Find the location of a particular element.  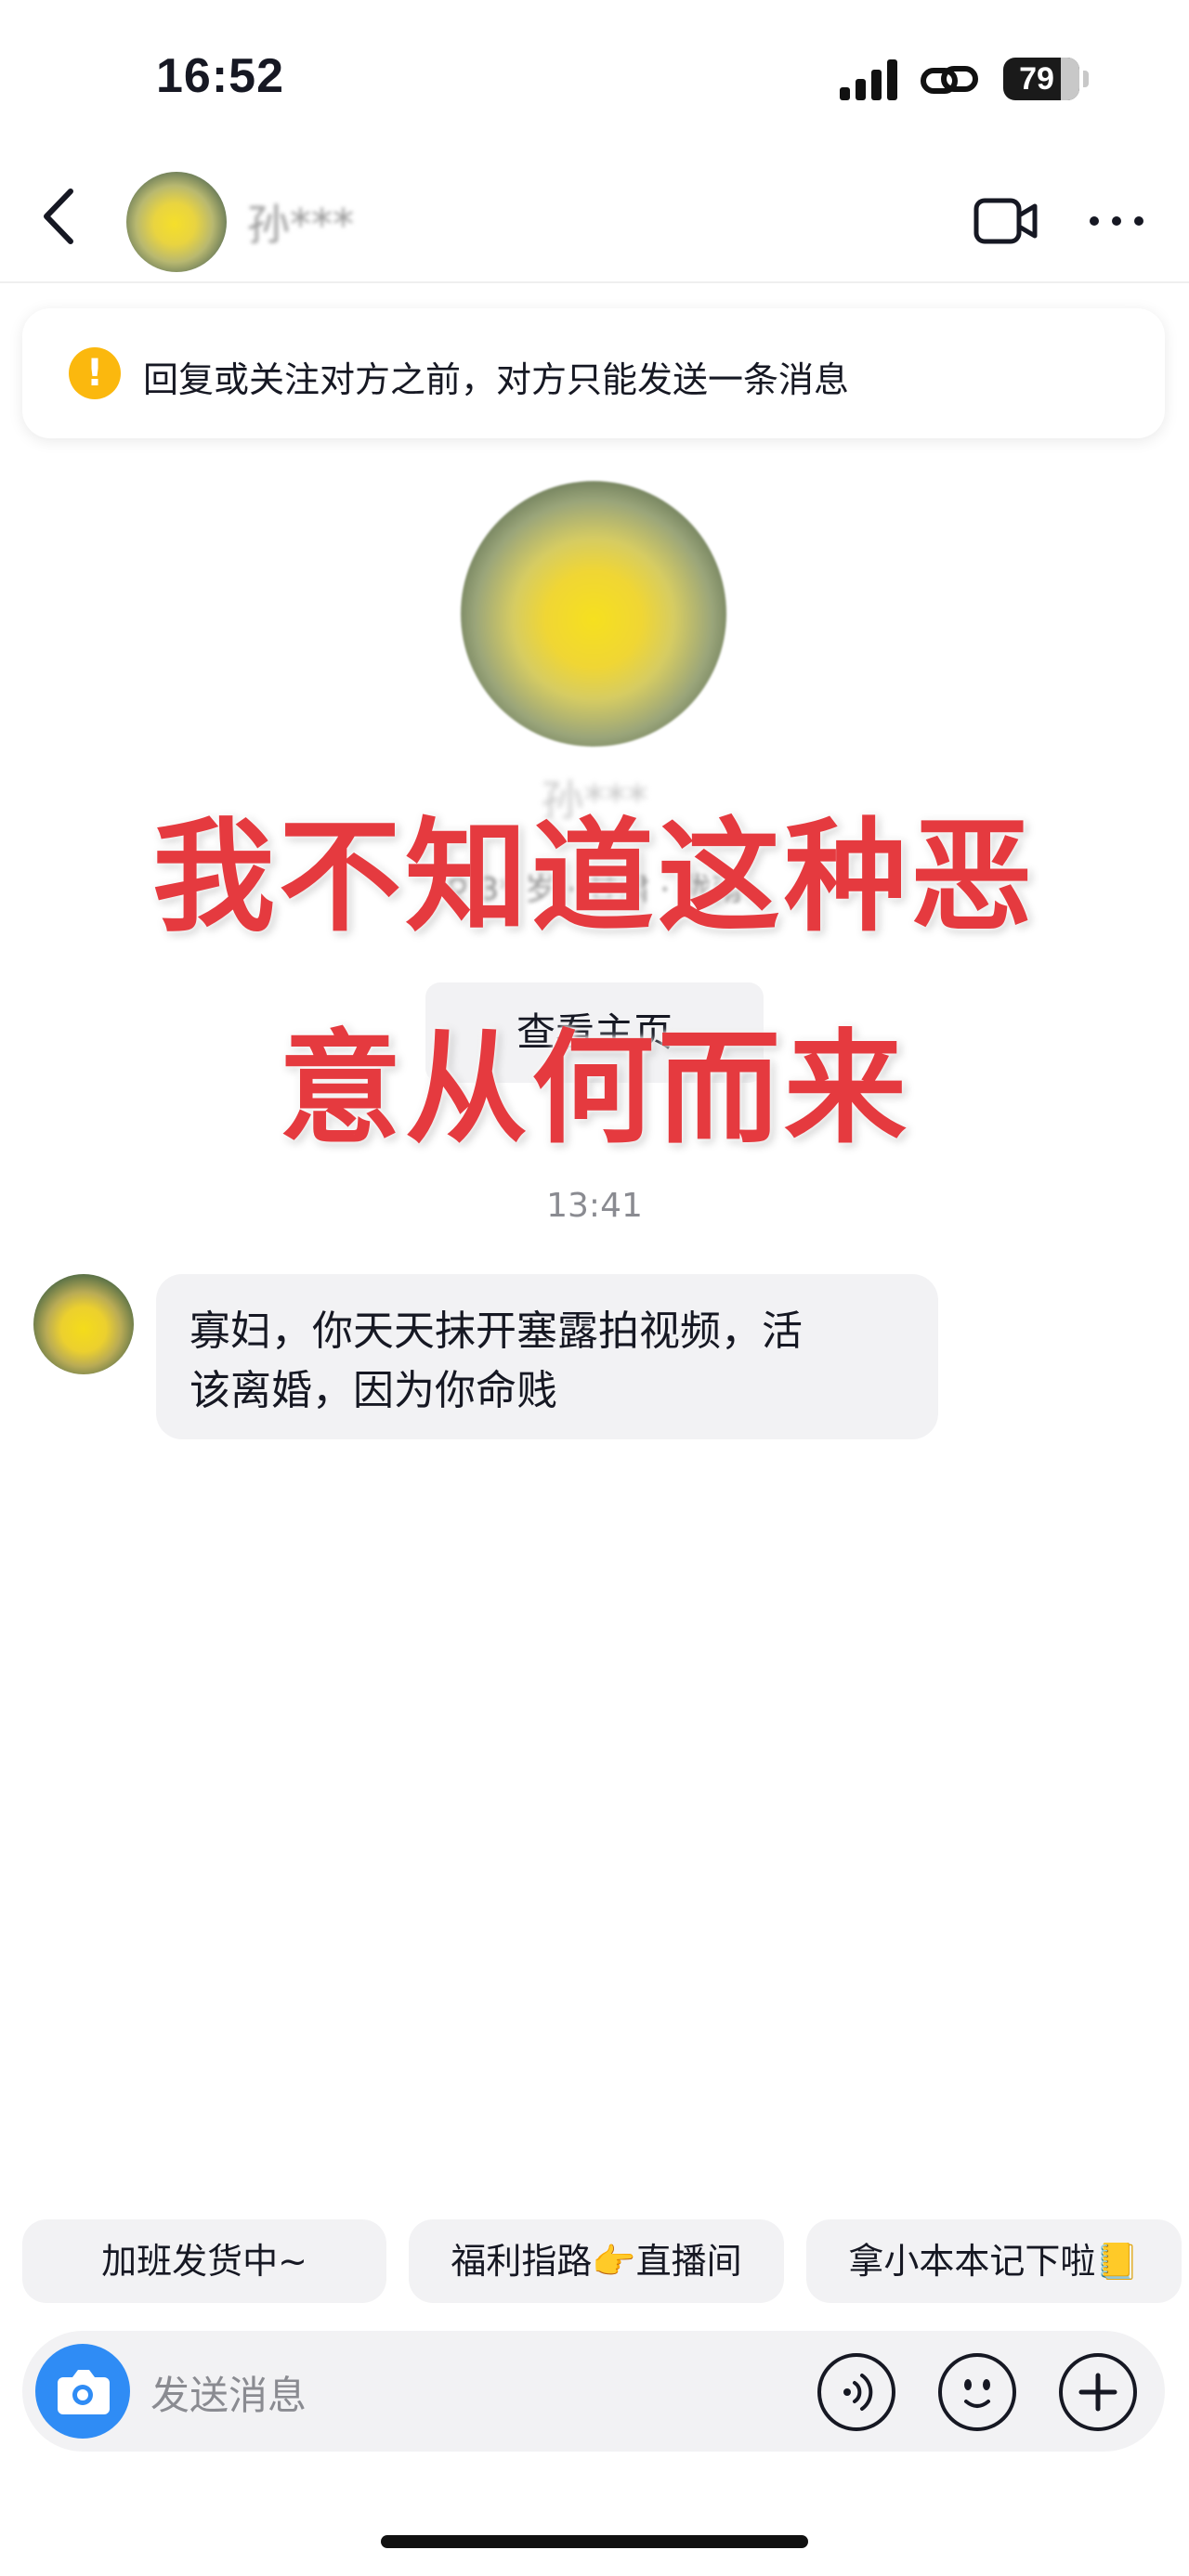

hotspot-link-icon is located at coordinates (949, 80).